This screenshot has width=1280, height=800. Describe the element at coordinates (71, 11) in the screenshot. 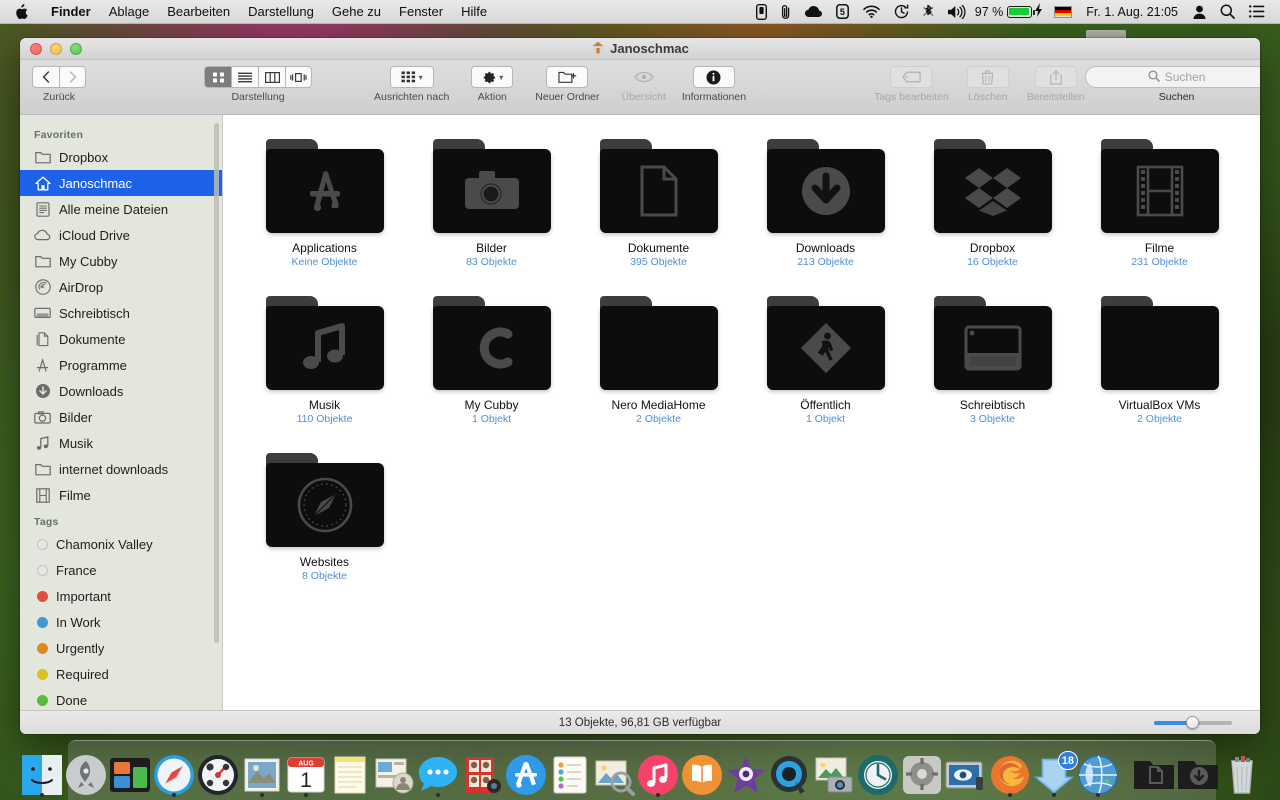

I see `menu-item-finder: Finder` at that location.